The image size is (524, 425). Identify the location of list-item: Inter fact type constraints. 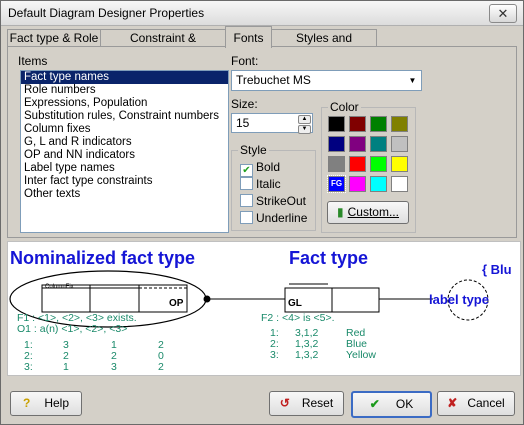
(124, 181).